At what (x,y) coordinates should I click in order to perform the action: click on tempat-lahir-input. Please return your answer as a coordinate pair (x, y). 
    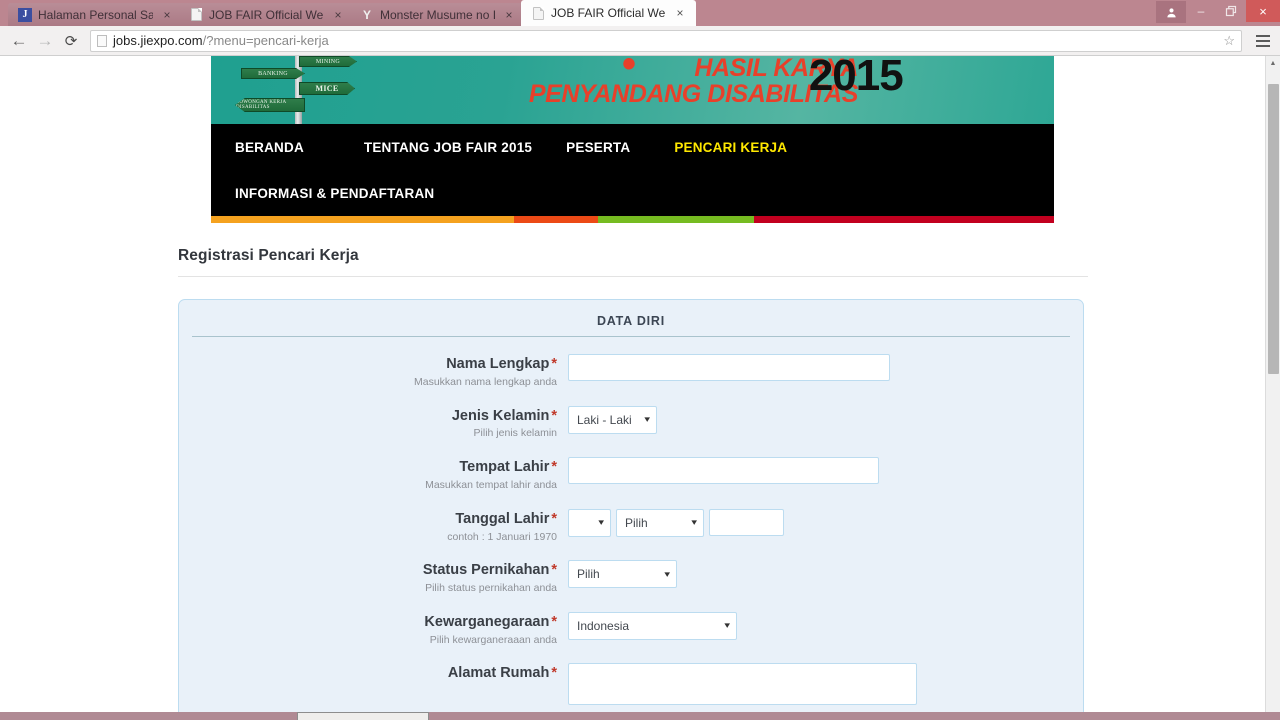
    Looking at the image, I should click on (723, 471).